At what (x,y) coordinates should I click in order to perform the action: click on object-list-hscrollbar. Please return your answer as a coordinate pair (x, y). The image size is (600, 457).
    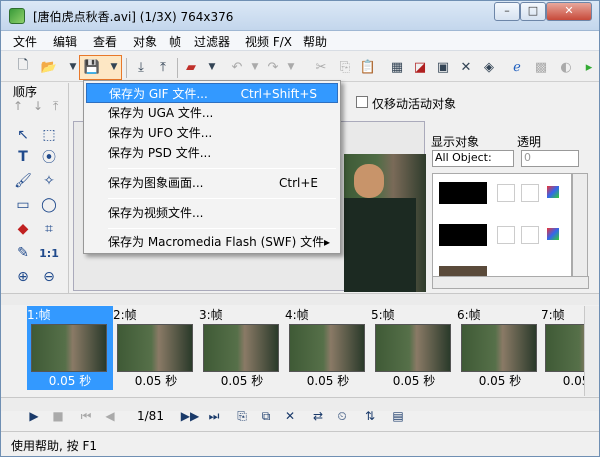
    Looking at the image, I should click on (510, 282).